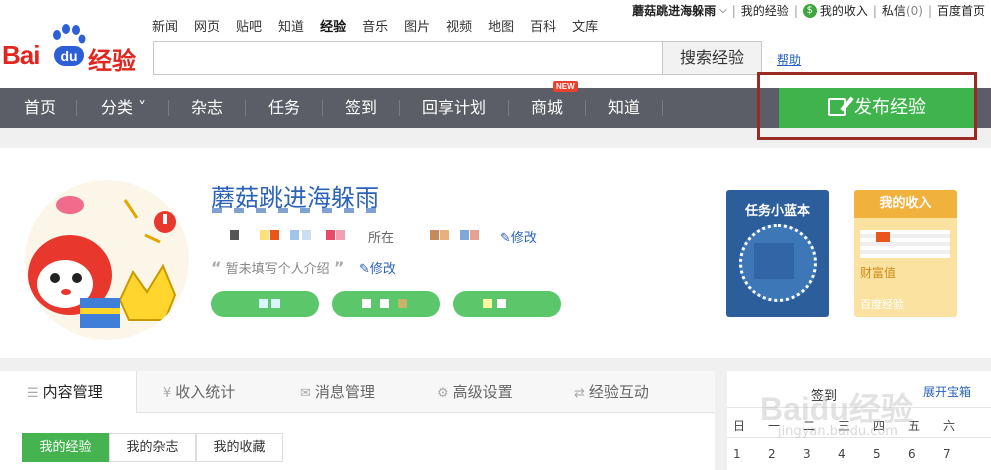  What do you see at coordinates (152, 447) in the screenshot?
I see `subtab-my-magazine: 我的杂志` at bounding box center [152, 447].